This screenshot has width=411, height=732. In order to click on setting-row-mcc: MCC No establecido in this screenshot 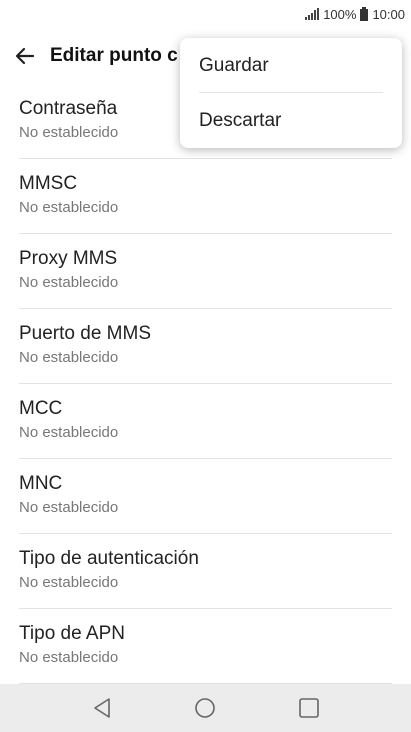, I will do `click(205, 421)`.